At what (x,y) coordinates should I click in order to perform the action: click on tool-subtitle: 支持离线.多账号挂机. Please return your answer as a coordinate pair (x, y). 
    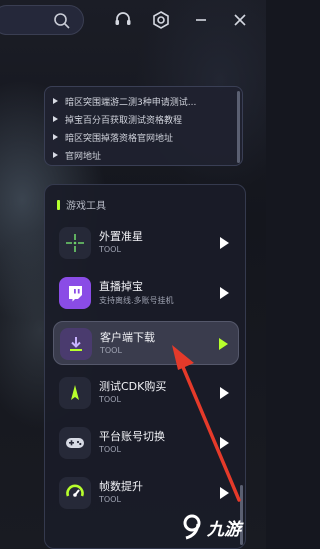
    Looking at the image, I should click on (136, 300).